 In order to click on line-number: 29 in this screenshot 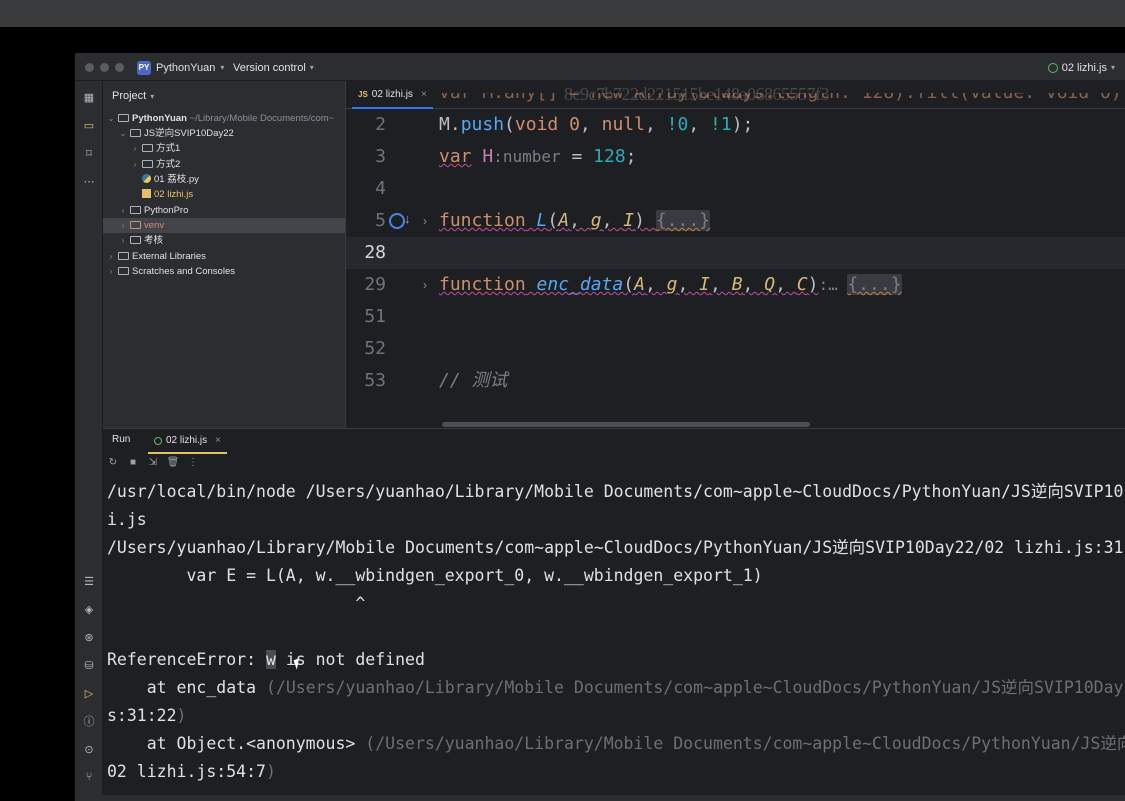, I will do `click(375, 284)`.